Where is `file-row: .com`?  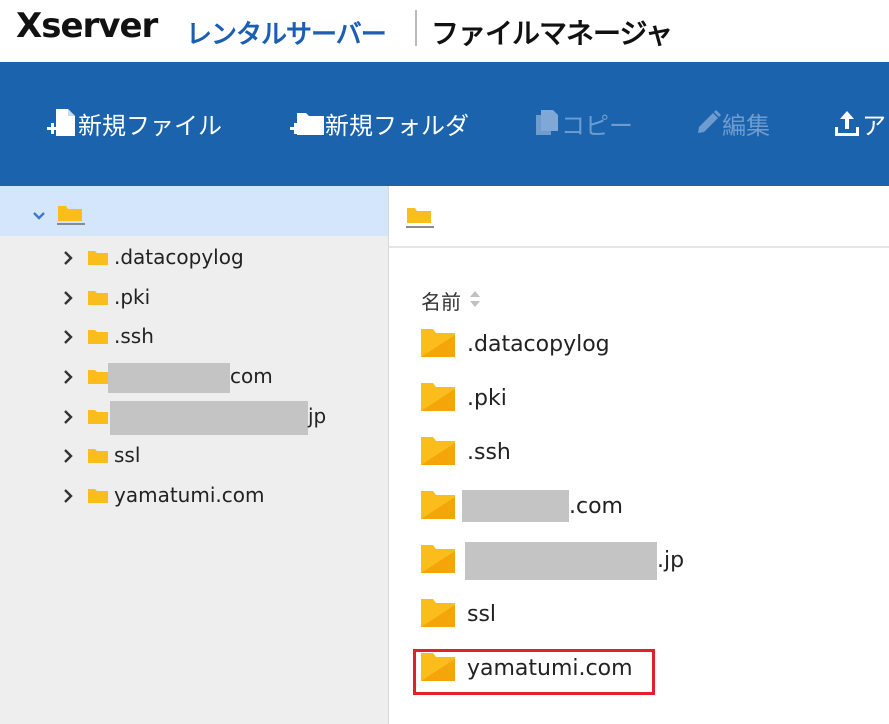 file-row: .com is located at coordinates (639, 509).